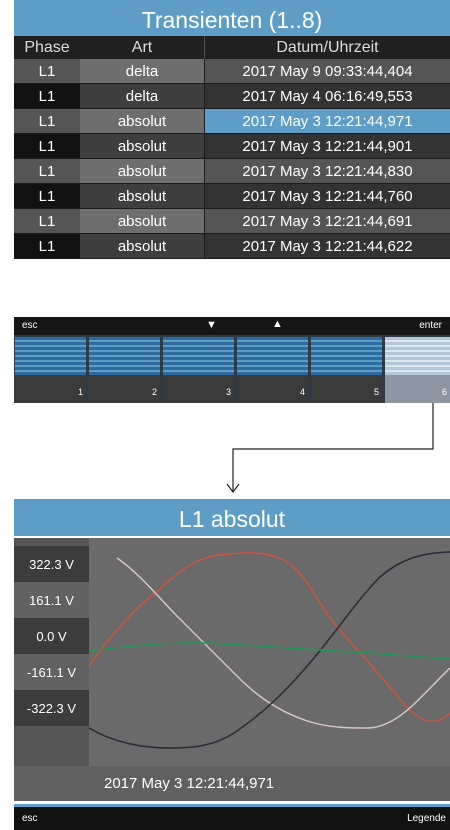 The width and height of the screenshot is (450, 830). Describe the element at coordinates (80, 392) in the screenshot. I see `key-number: 1` at that location.